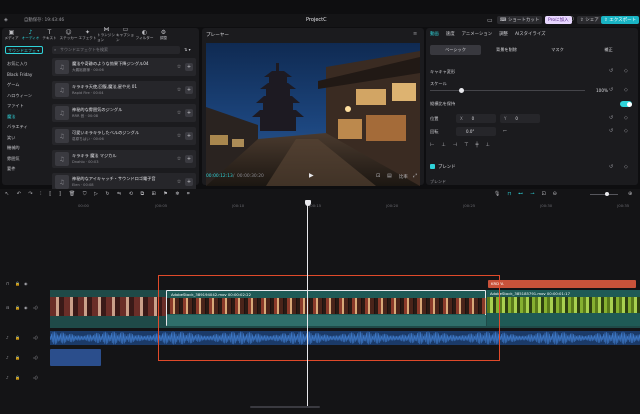  Describe the element at coordinates (532, 194) in the screenshot. I see `snap-icon: ⊸` at that location.